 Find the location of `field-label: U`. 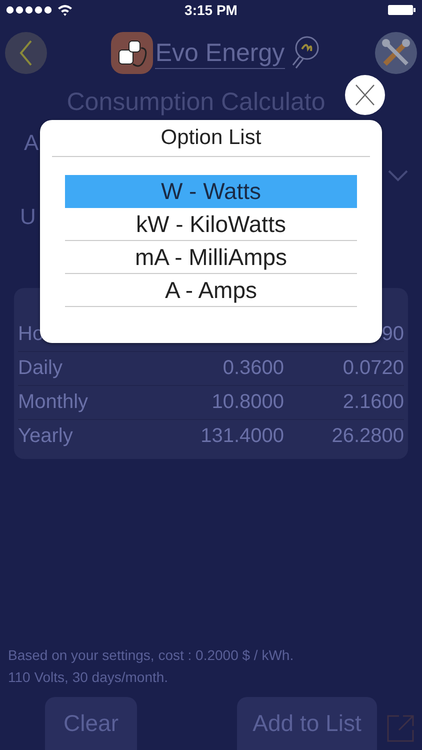

field-label: U is located at coordinates (28, 217).